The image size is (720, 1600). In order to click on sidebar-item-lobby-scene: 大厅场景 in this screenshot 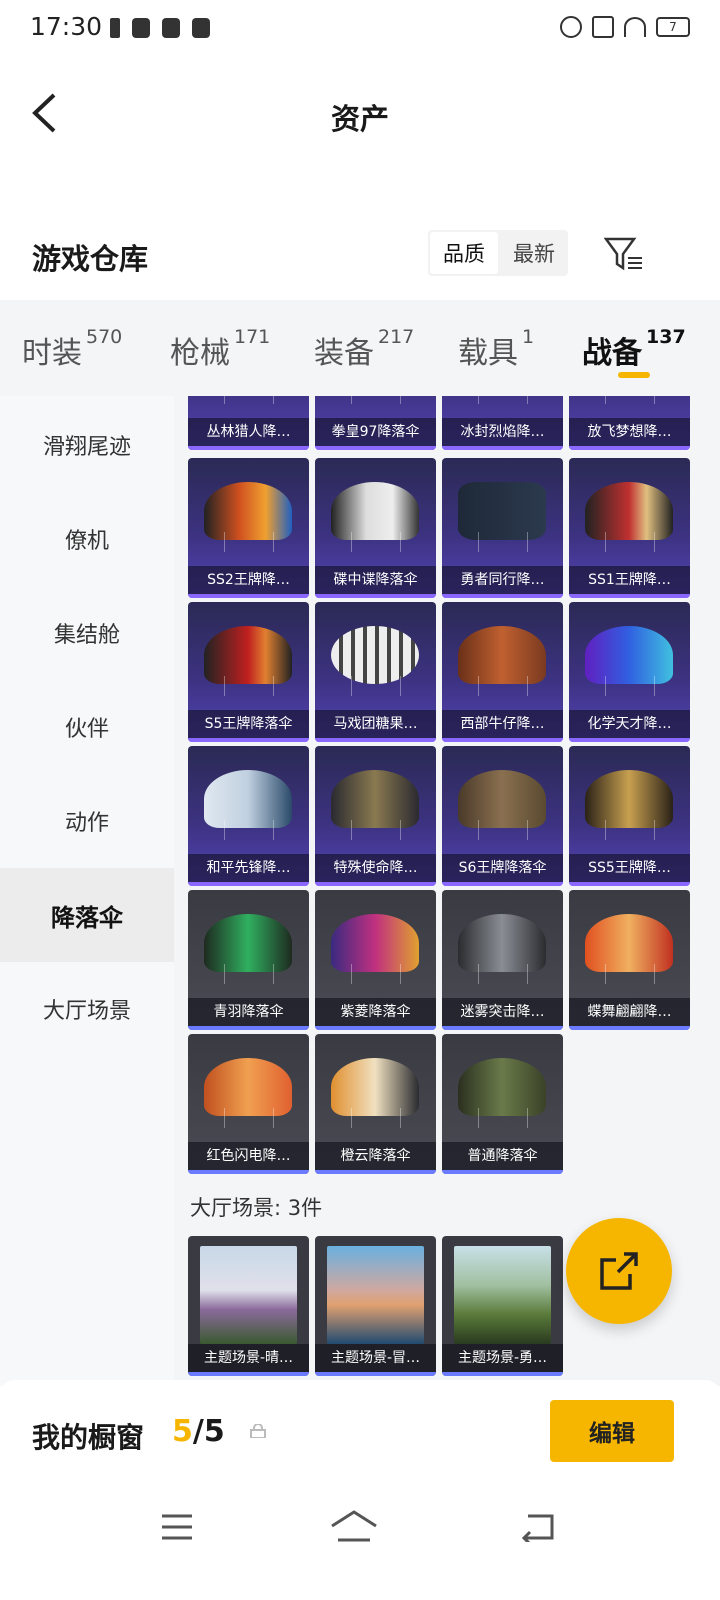, I will do `click(87, 1009)`.